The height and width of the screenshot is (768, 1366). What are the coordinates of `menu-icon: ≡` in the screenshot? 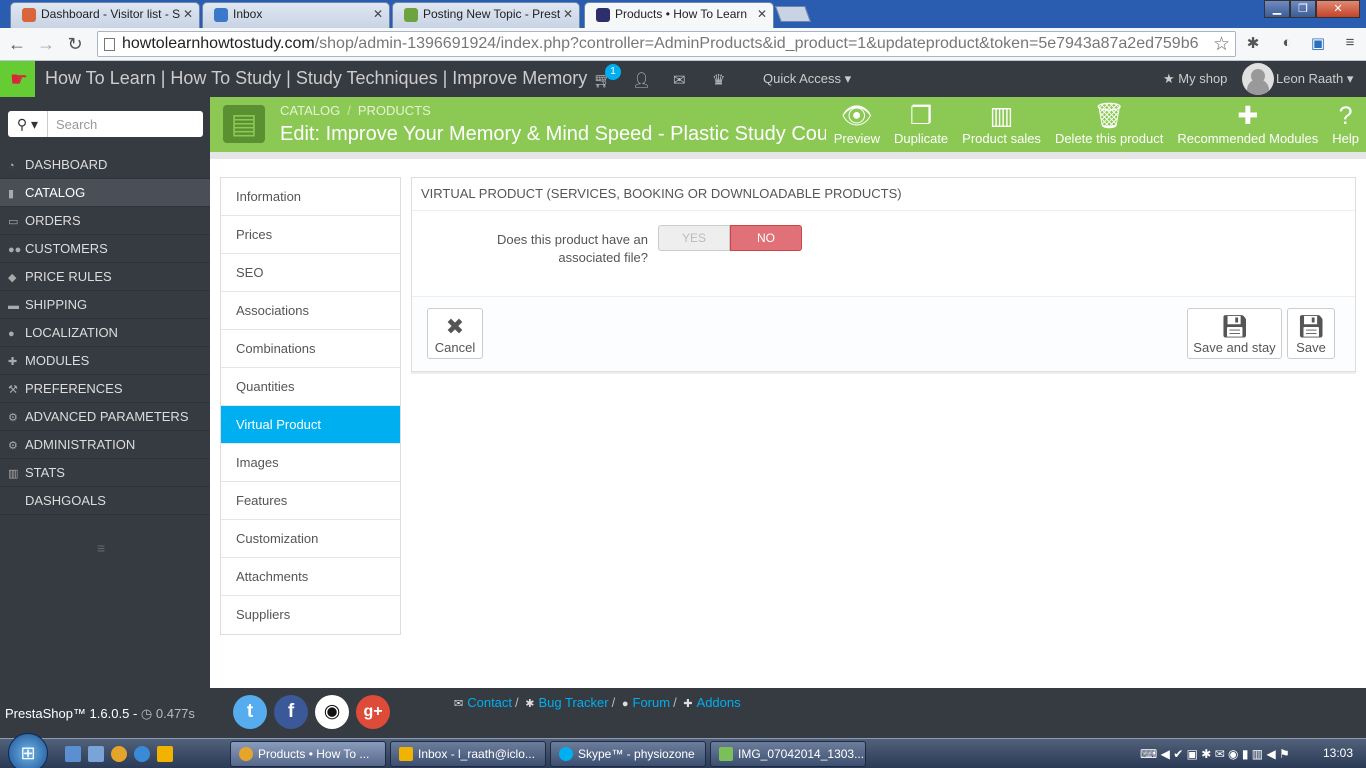 It's located at (1350, 44).